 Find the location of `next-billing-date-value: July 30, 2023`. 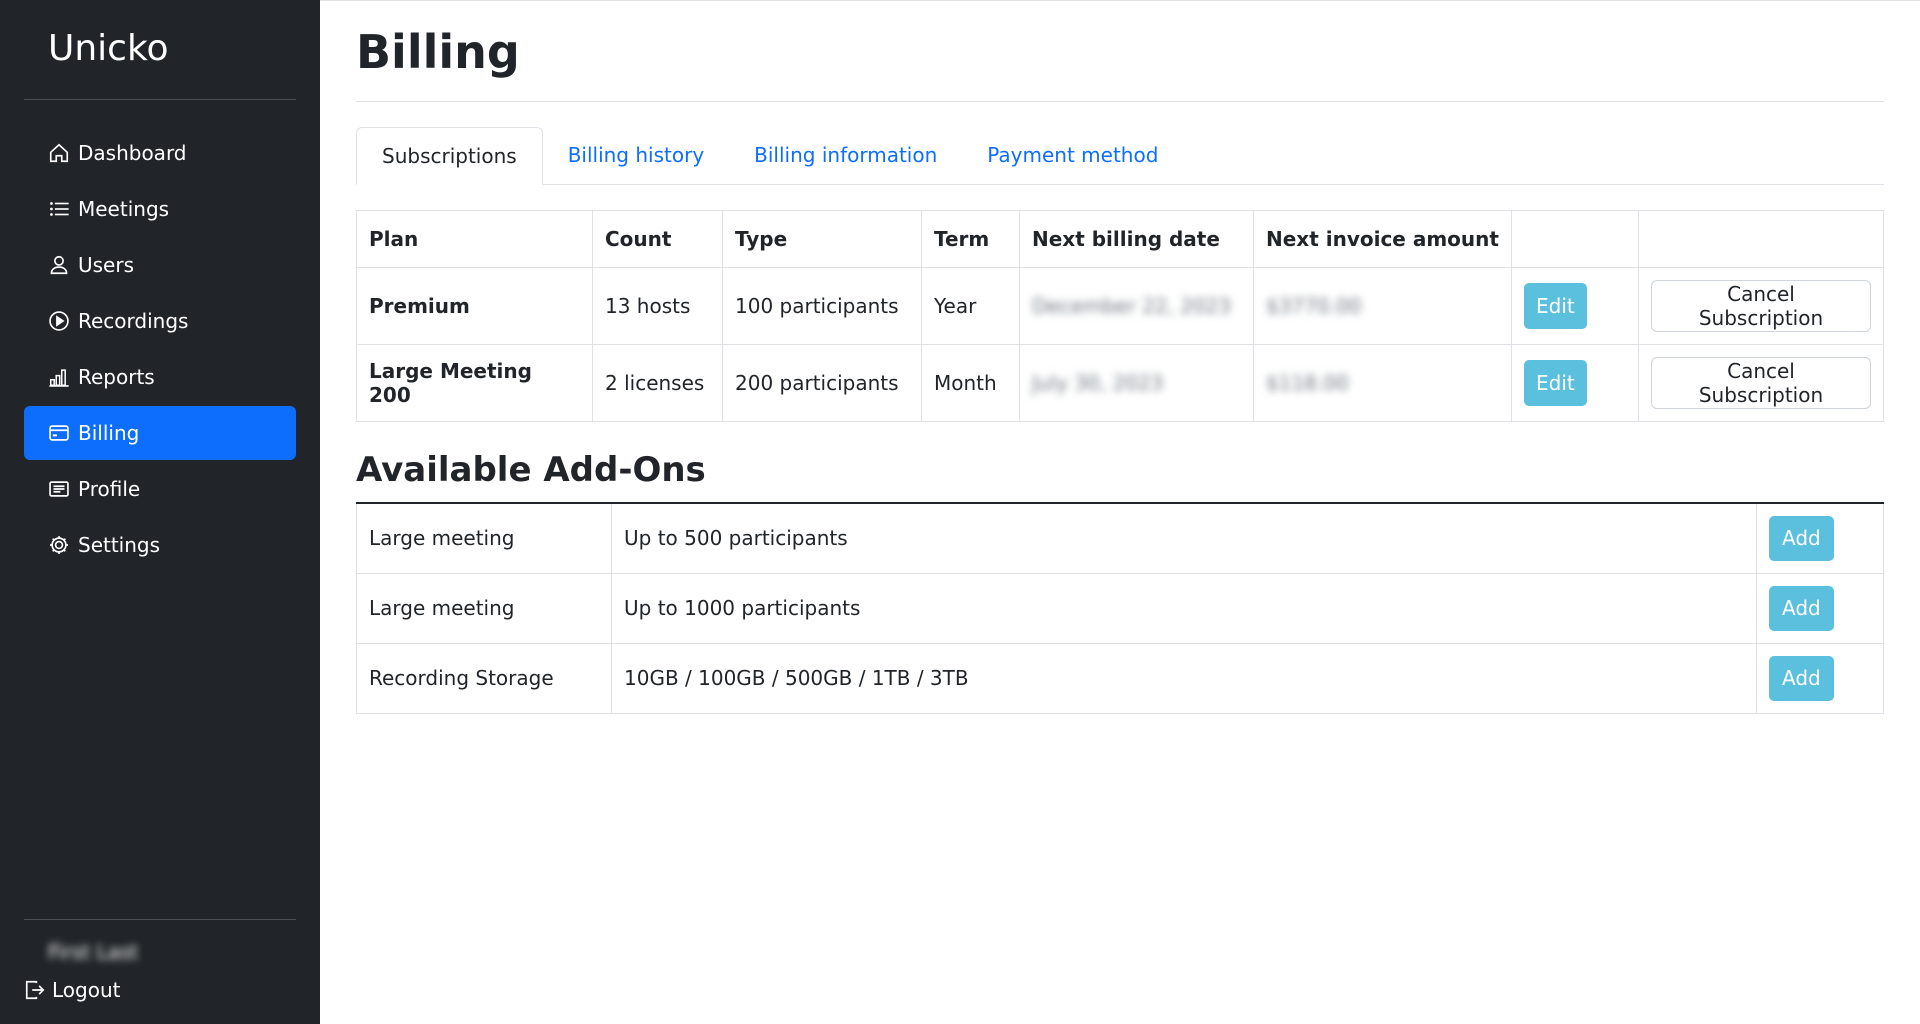

next-billing-date-value: July 30, 2023 is located at coordinates (1098, 383).